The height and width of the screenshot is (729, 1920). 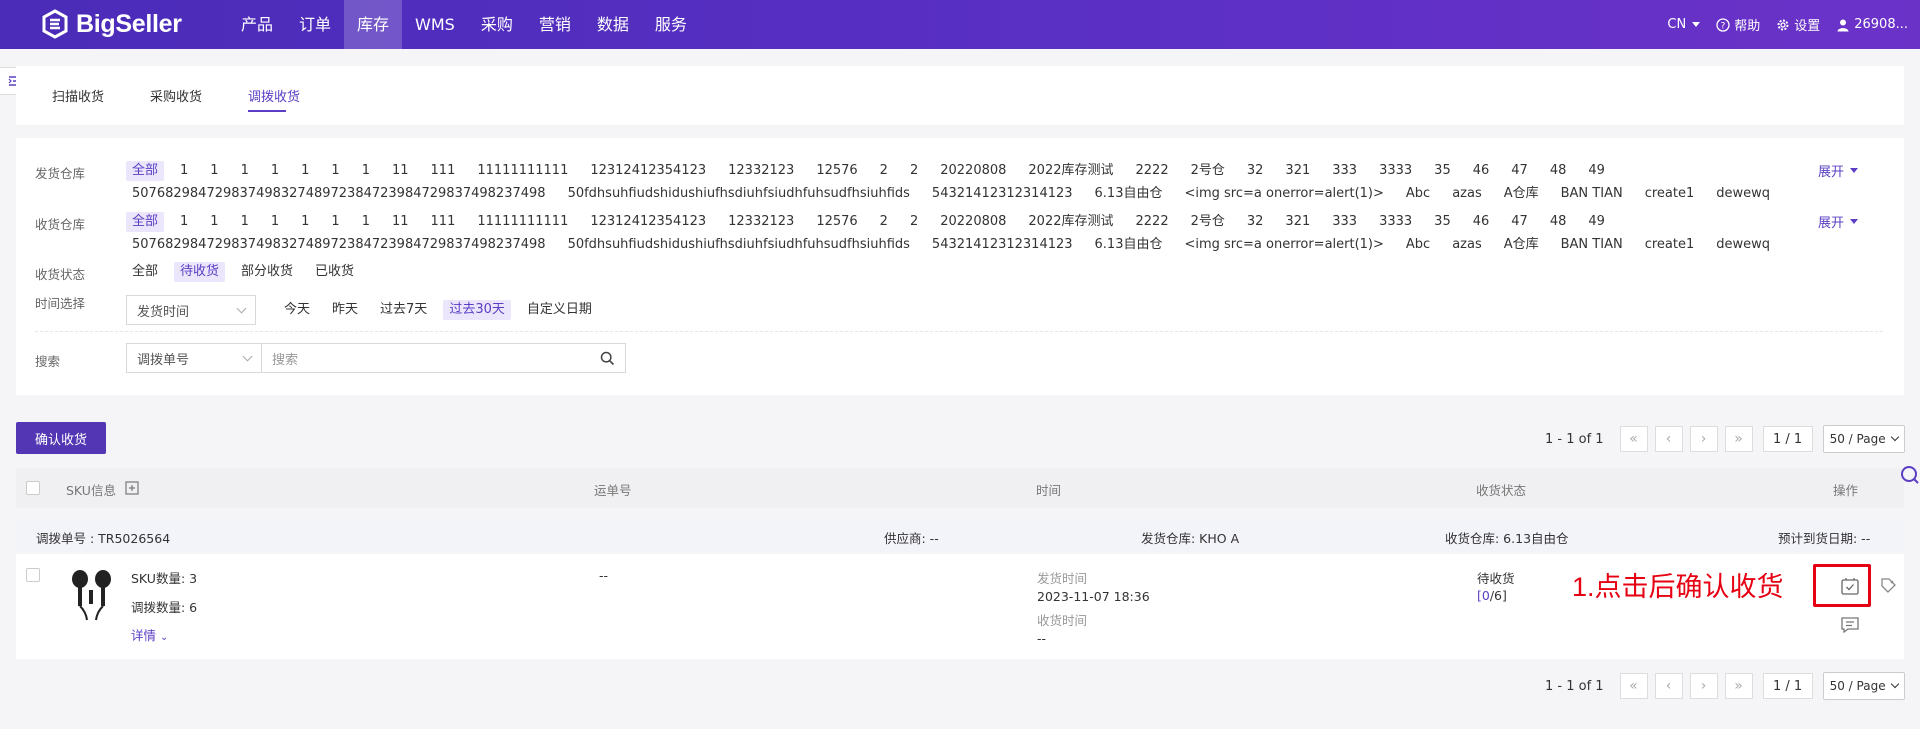 I want to click on status-option: 部分收货, so click(x=267, y=272).